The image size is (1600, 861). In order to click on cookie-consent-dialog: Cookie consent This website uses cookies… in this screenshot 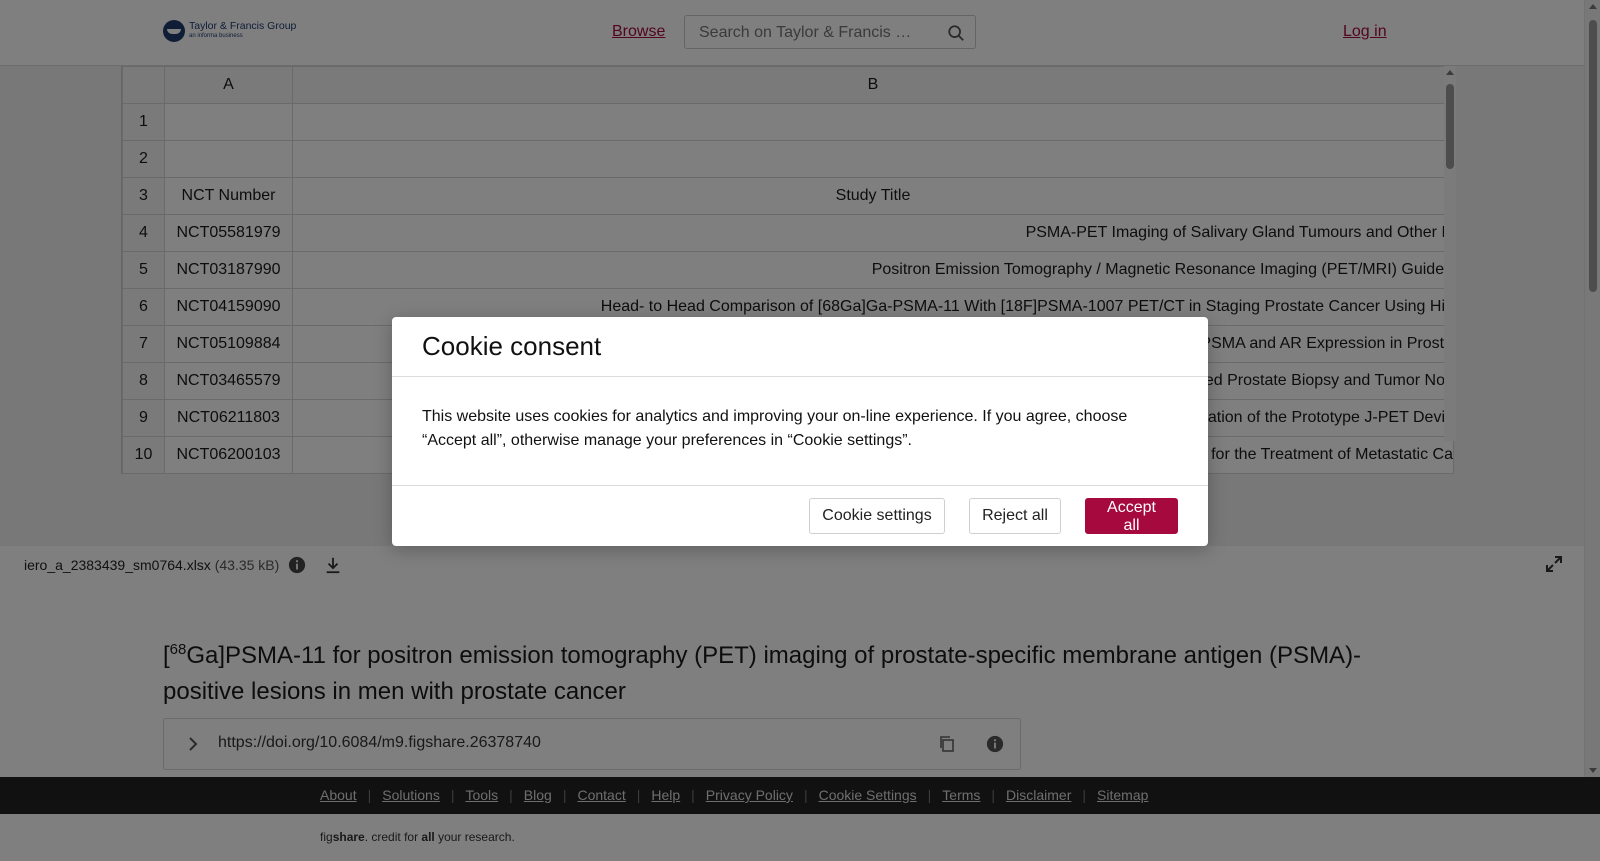, I will do `click(800, 431)`.